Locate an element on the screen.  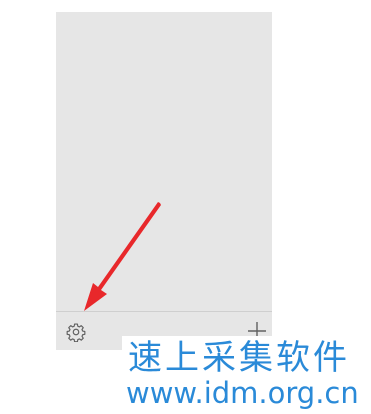
gear-icon is located at coordinates (76, 332).